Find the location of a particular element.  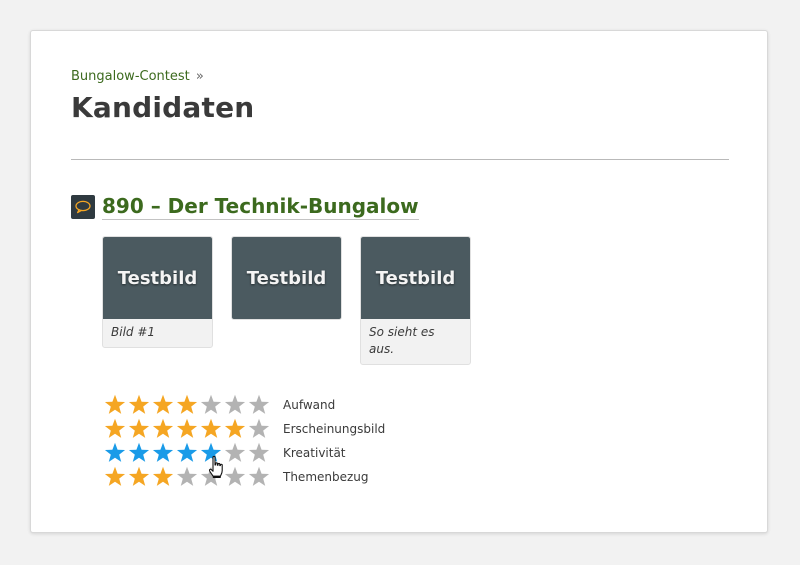

rating-row: Kreativität is located at coordinates (244, 453).